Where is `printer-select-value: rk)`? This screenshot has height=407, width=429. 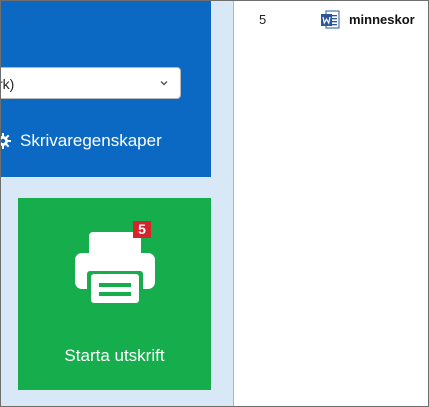 printer-select-value: rk) is located at coordinates (8, 84).